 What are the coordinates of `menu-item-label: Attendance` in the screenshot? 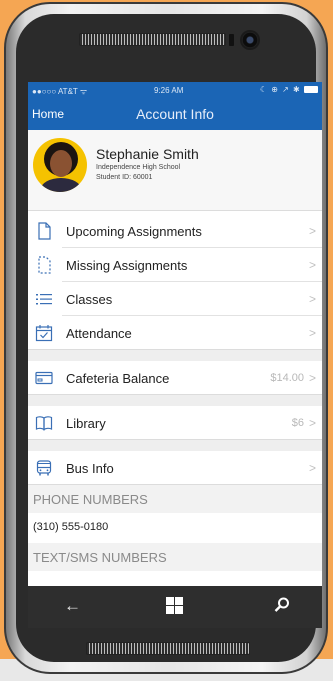 It's located at (99, 333).